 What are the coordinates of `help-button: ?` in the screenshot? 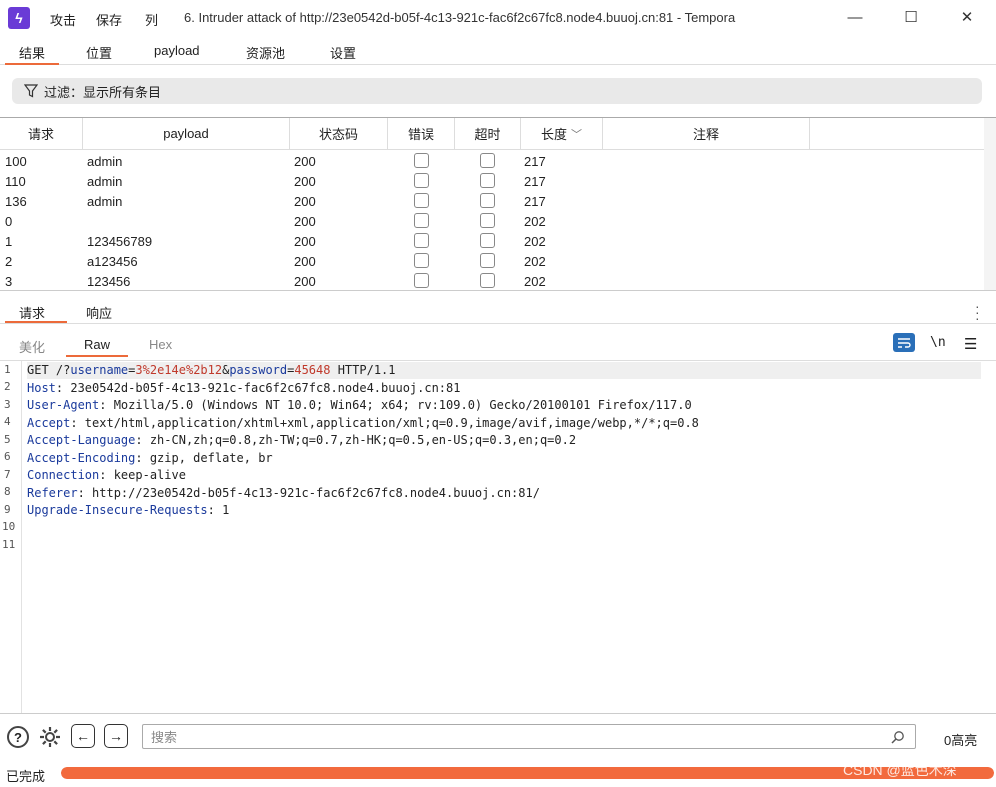 It's located at (18, 737).